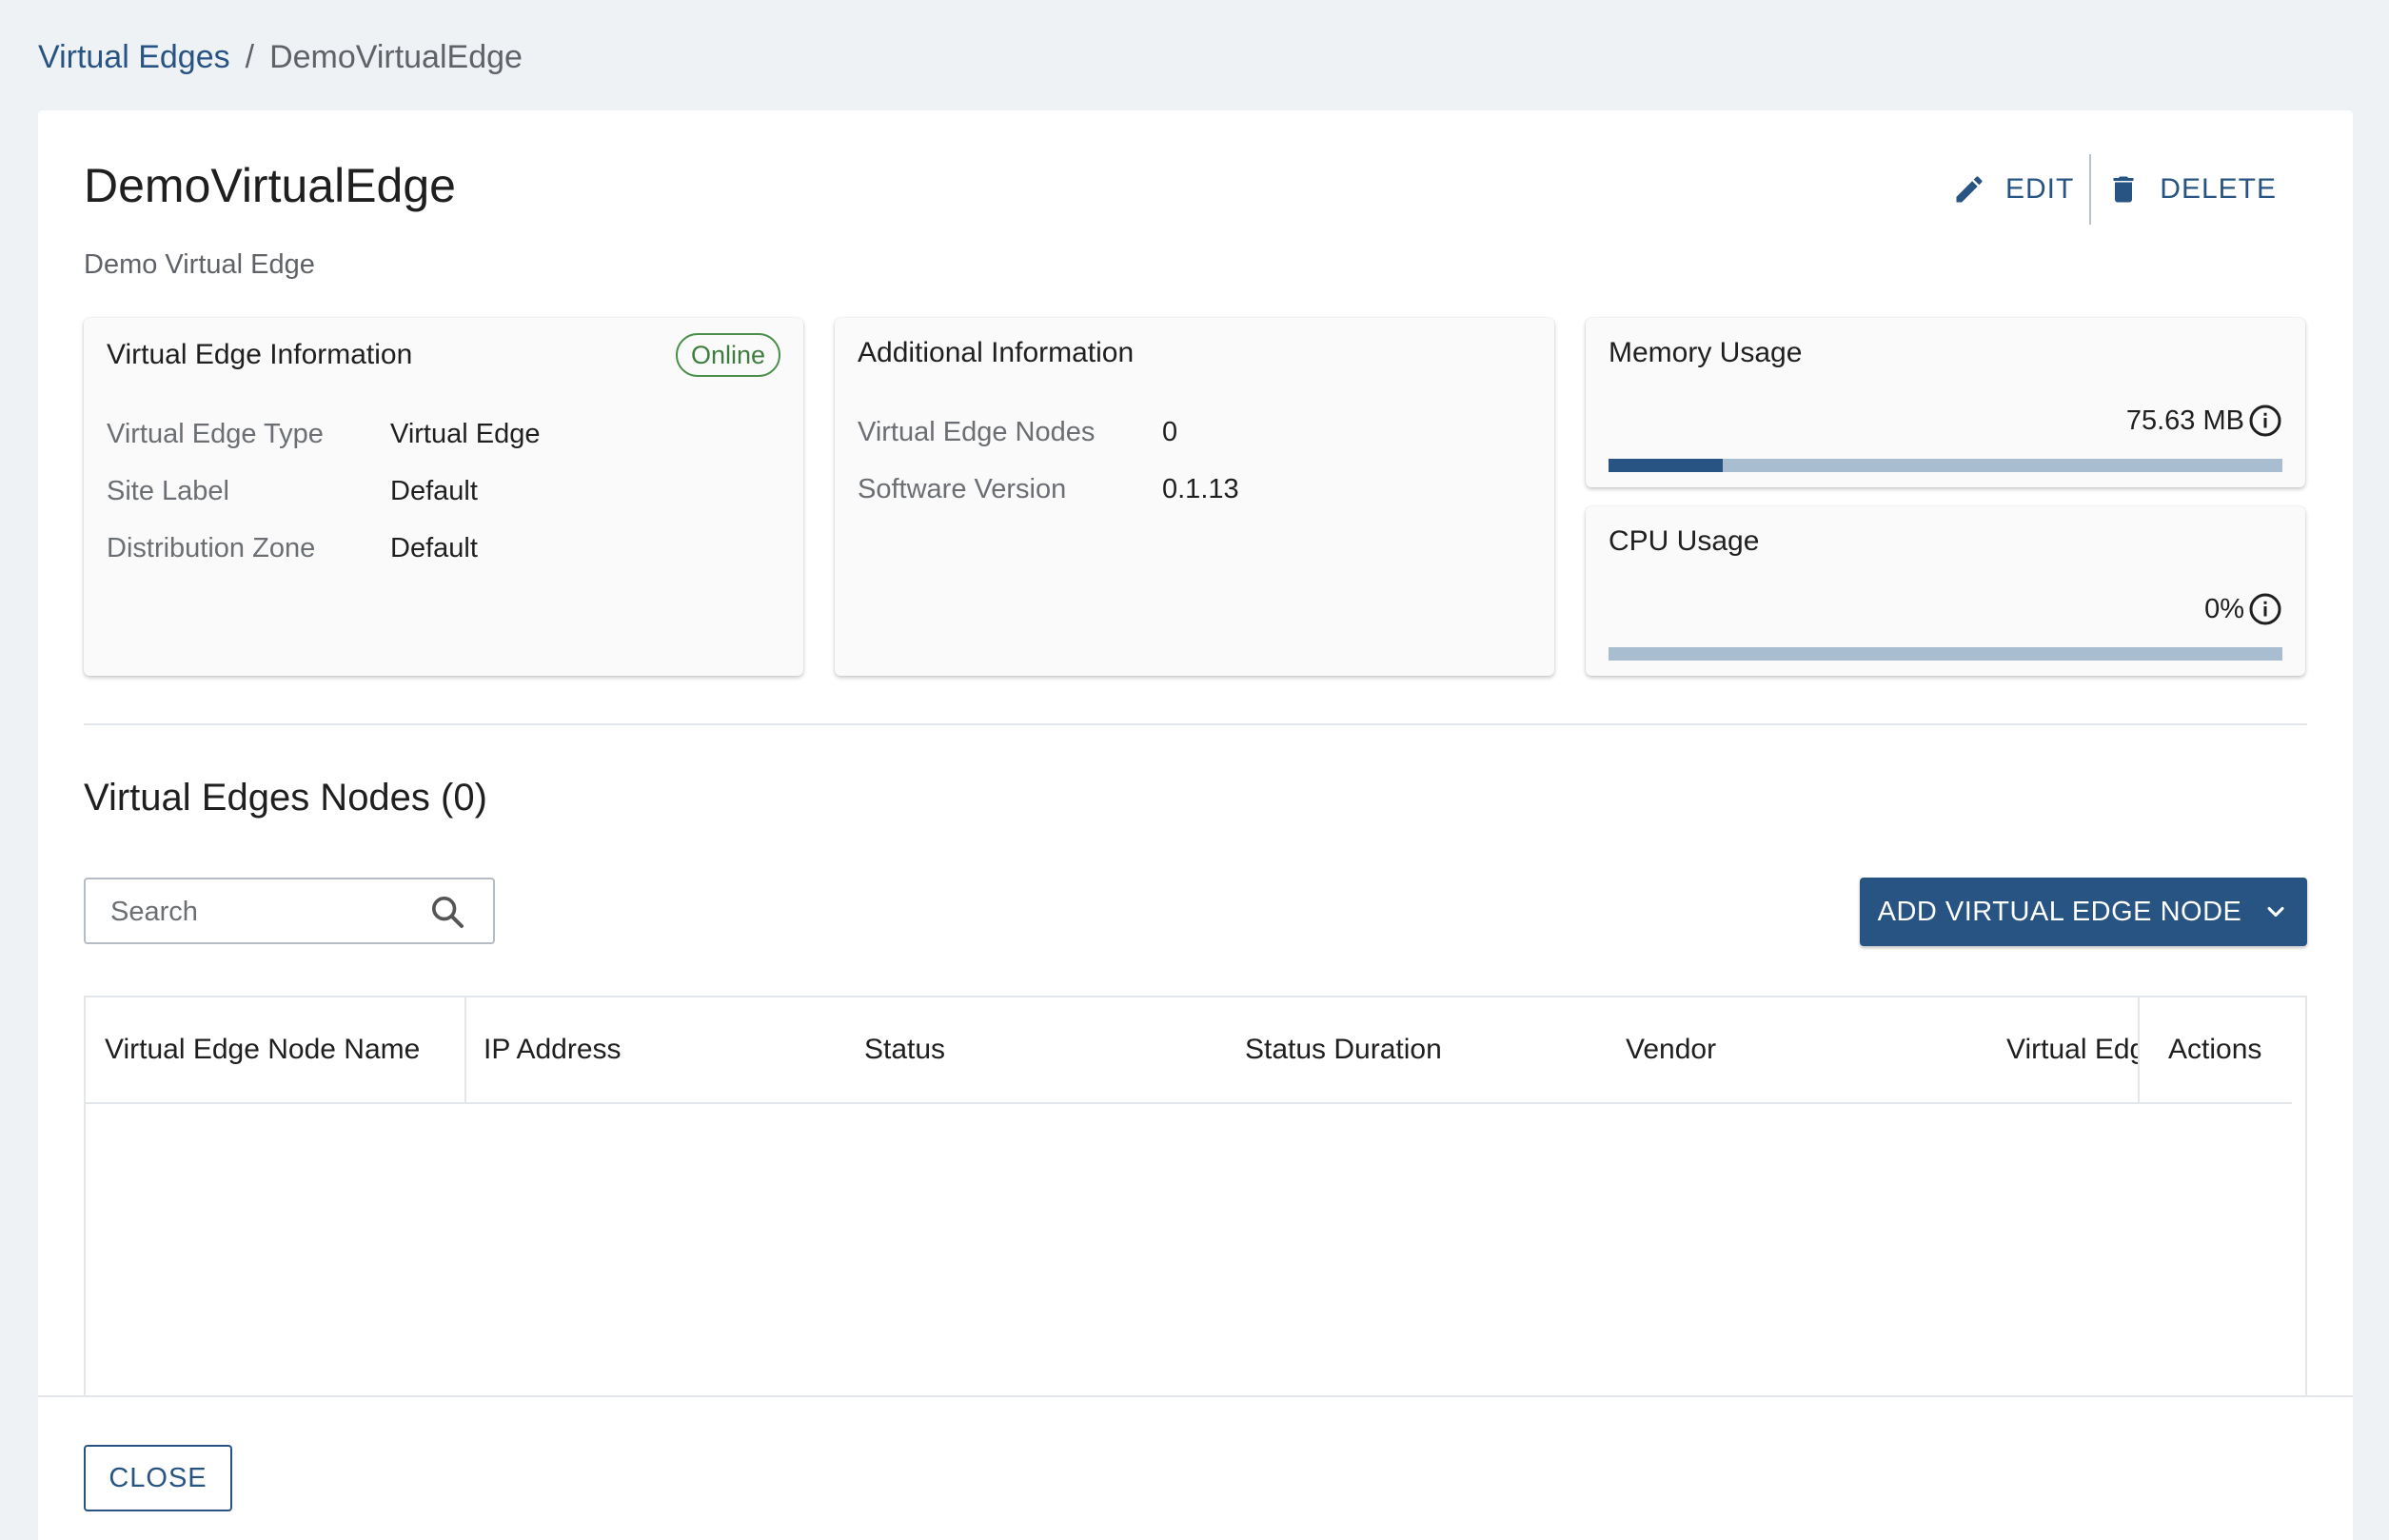 The width and height of the screenshot is (2389, 1540). What do you see at coordinates (1200, 489) in the screenshot?
I see `additional-value: 0.1.13` at bounding box center [1200, 489].